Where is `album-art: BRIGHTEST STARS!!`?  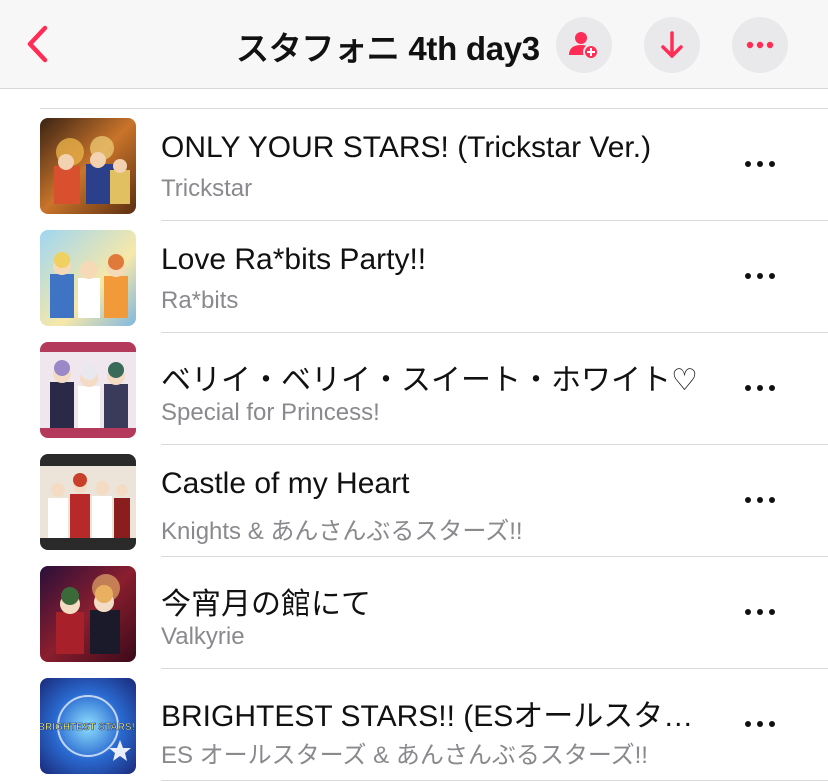 album-art: BRIGHTEST STARS!! is located at coordinates (88, 726).